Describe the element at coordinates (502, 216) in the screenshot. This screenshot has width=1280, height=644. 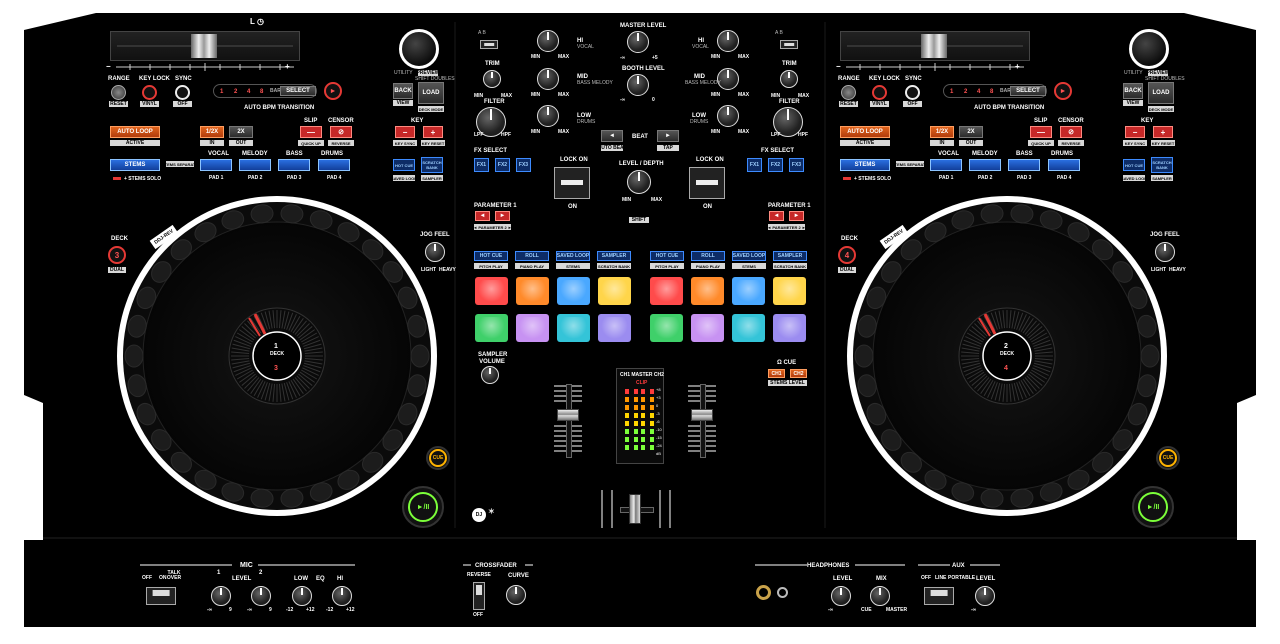
I see `param-left-plus-button: ►` at that location.